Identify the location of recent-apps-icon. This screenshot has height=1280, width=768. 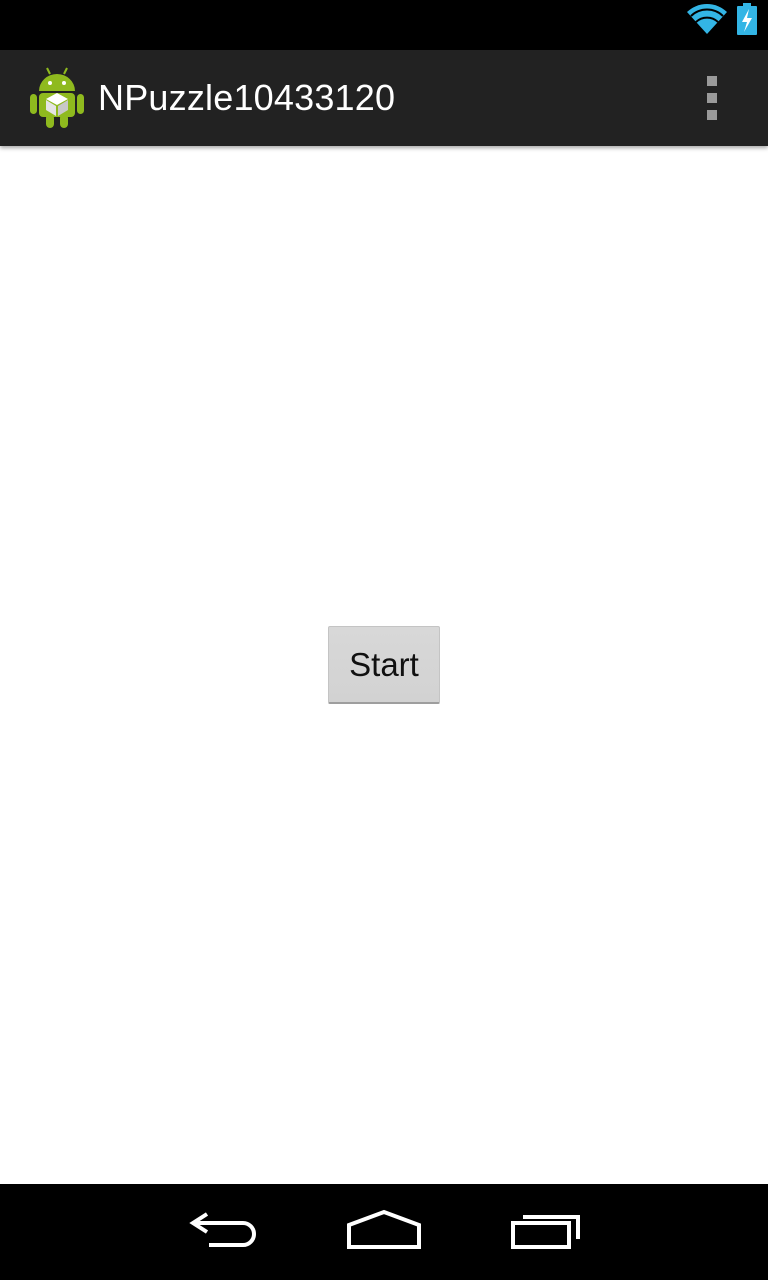
(546, 1232).